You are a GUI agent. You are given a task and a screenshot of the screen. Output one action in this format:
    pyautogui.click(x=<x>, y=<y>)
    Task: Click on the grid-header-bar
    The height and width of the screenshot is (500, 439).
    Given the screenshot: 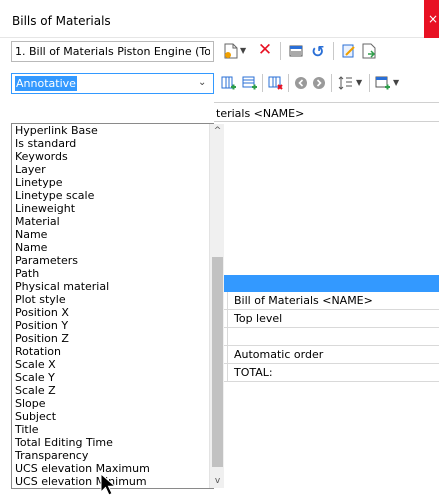 What is the action you would take?
    pyautogui.click(x=326, y=283)
    